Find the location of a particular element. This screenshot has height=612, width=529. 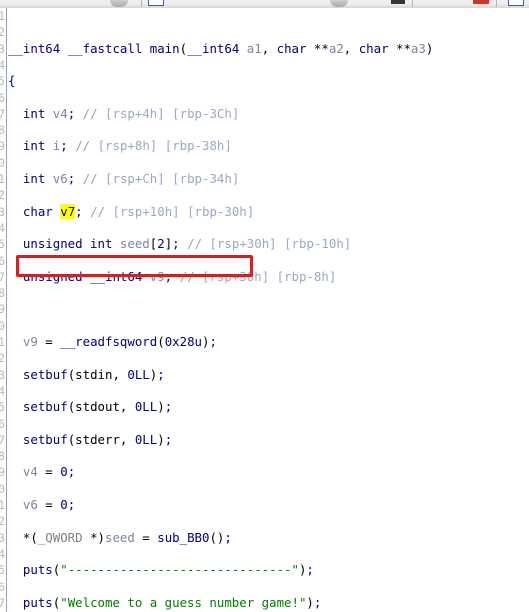

grey-button-icon is located at coordinates (339, 3).